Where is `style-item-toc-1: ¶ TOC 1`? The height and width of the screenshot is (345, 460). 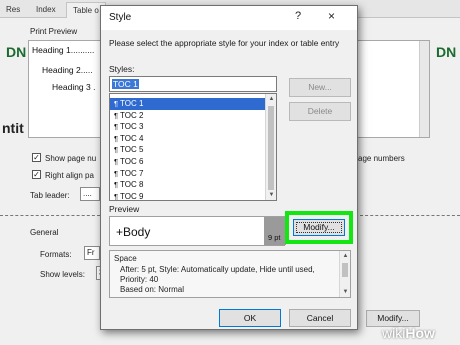
style-item-toc-1: ¶ TOC 1 is located at coordinates (188, 104).